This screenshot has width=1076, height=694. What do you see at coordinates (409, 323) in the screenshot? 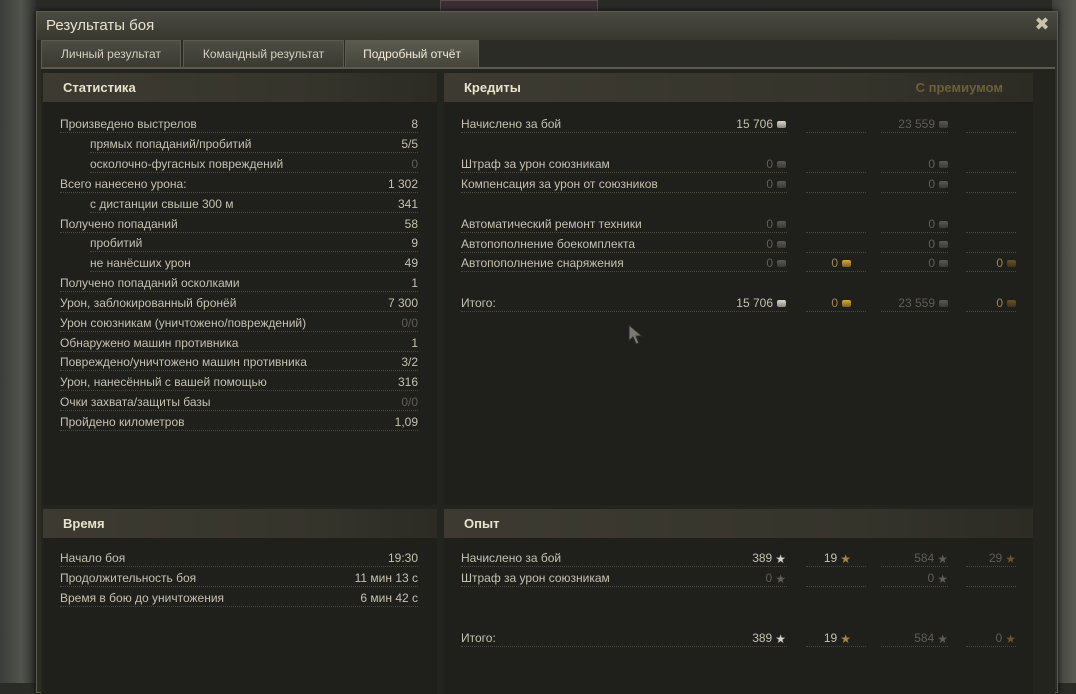
I see `stat-value: 0/0` at bounding box center [409, 323].